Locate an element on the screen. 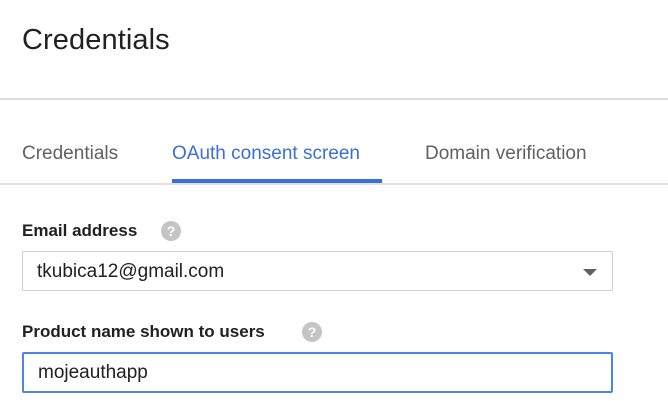 Image resolution: width=668 pixels, height=401 pixels. tabs-divider is located at coordinates (334, 184).